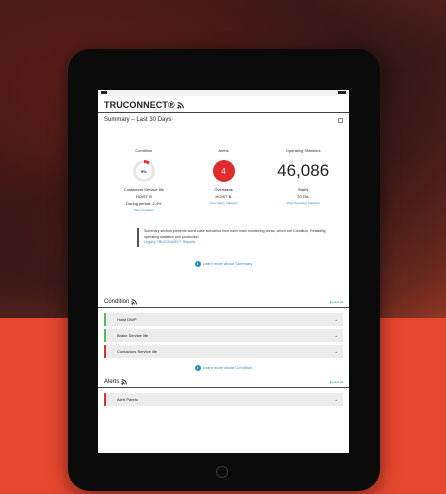  Describe the element at coordinates (223, 351) in the screenshot. I see `accordion-contactors-service-life: Contactors Service life ⌄` at that location.